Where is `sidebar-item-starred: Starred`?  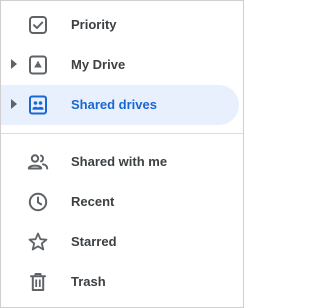
sidebar-item-starred: Starred is located at coordinates (120, 242).